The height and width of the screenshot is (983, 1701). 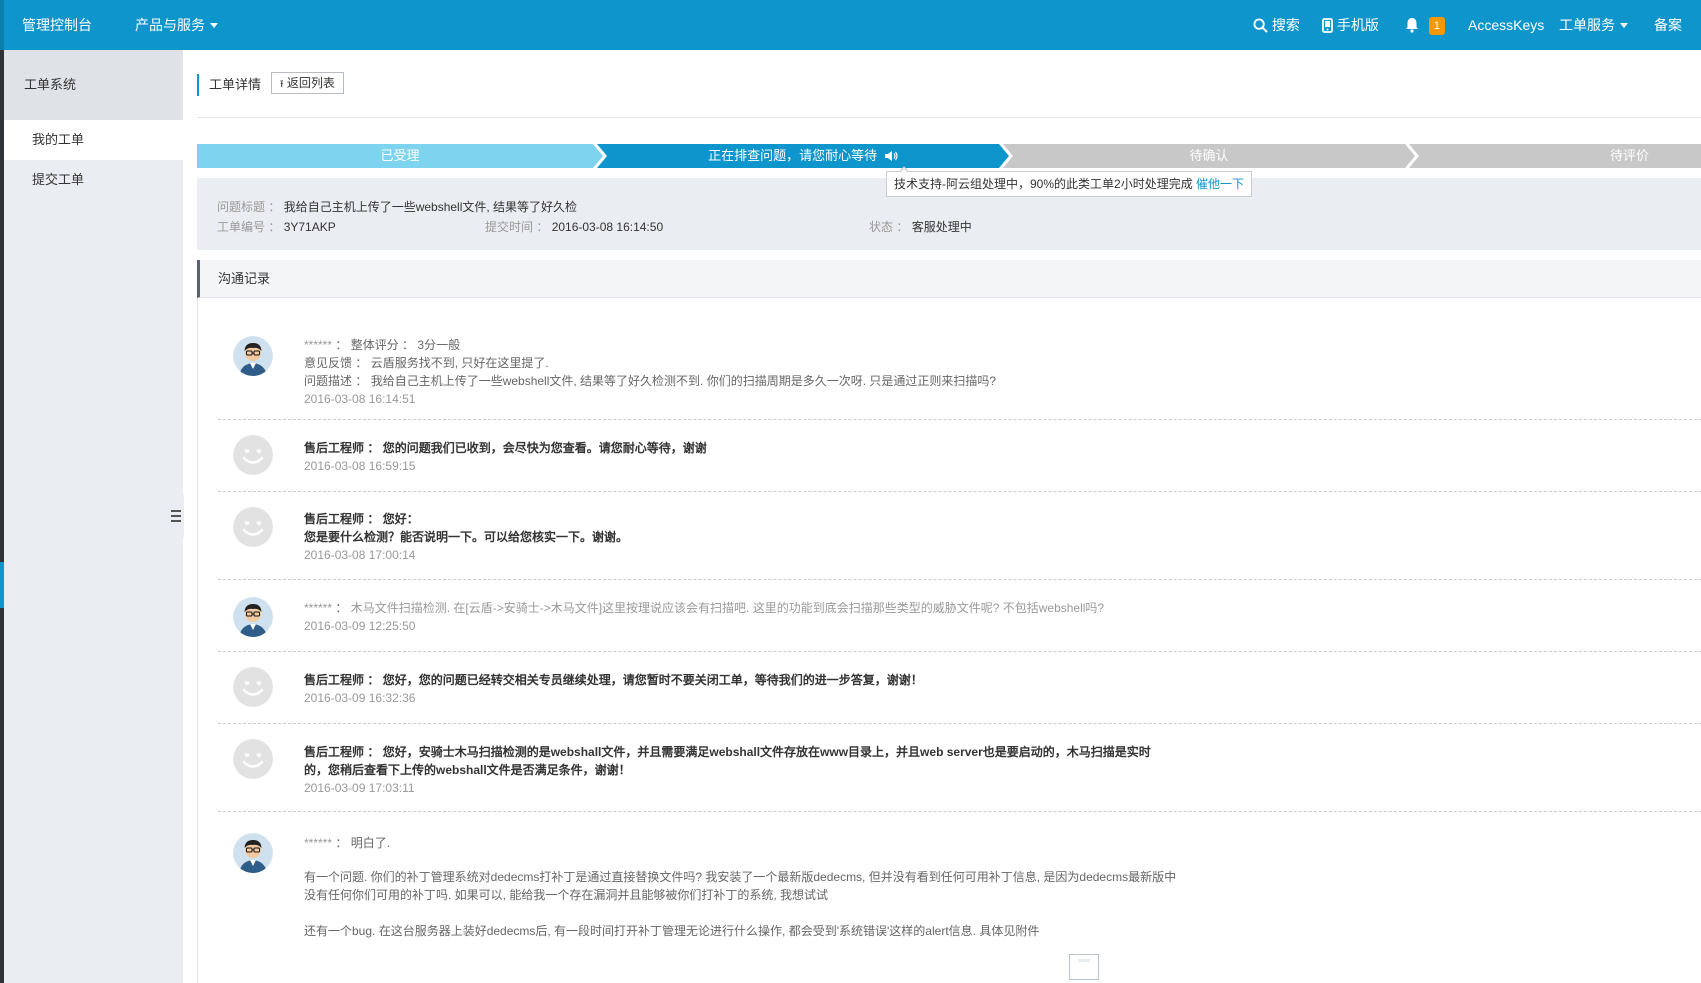 What do you see at coordinates (93, 140) in the screenshot?
I see `sidebar-item-my-tickets: 我的工单` at bounding box center [93, 140].